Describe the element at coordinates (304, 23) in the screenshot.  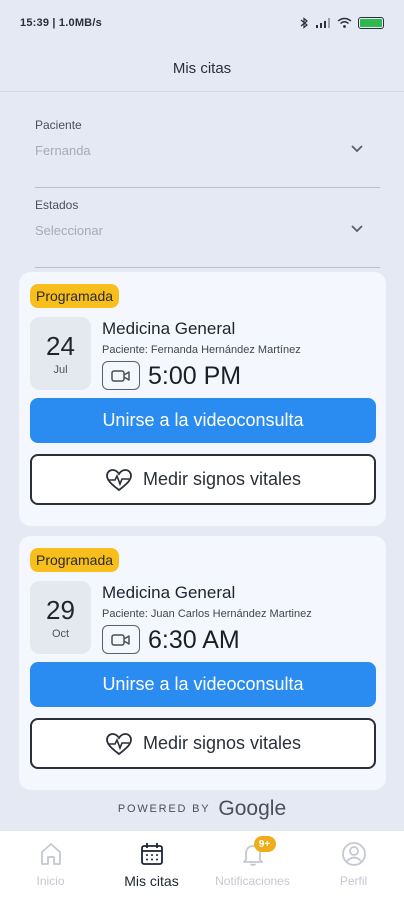
I see `bluetooth-icon` at that location.